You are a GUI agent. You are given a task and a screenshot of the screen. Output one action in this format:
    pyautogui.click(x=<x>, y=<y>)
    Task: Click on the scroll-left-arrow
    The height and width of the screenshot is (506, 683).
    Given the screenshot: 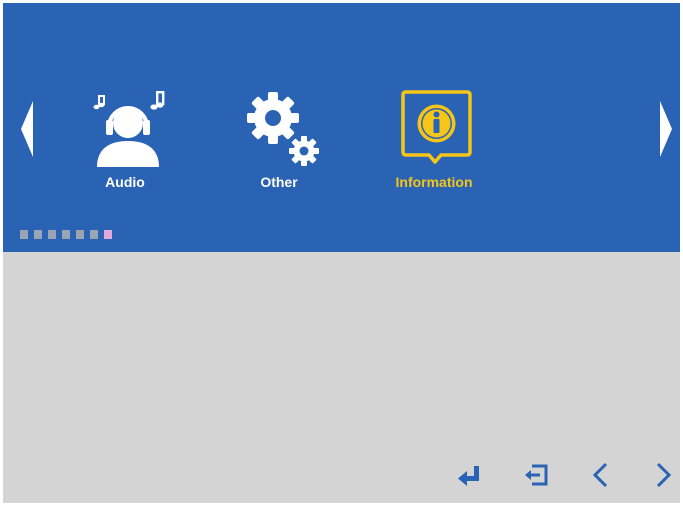 What is the action you would take?
    pyautogui.click(x=27, y=129)
    